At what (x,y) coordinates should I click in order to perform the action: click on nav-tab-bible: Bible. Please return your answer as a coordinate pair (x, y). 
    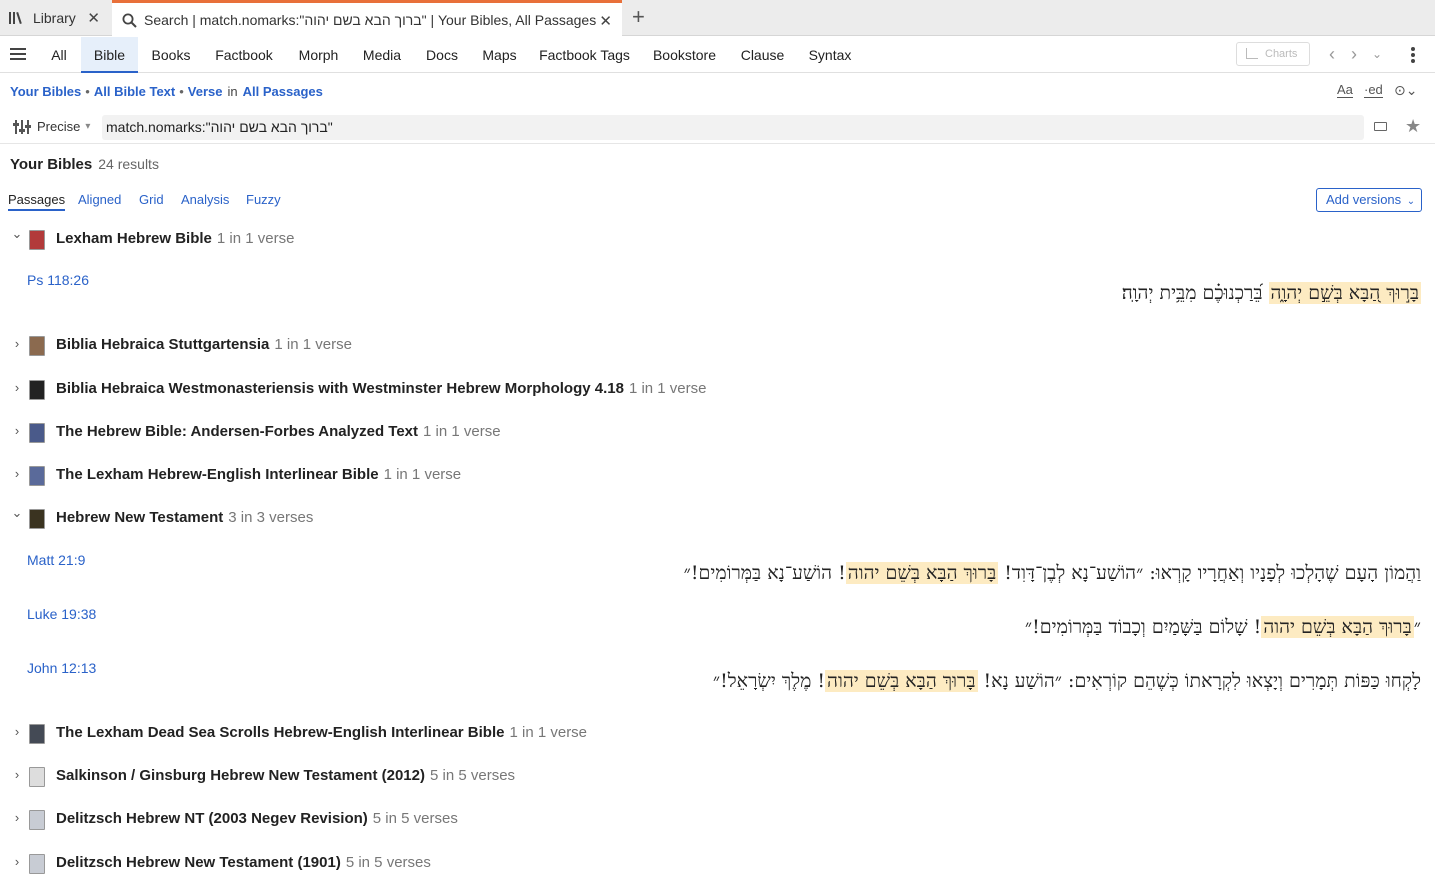
    Looking at the image, I should click on (109, 55).